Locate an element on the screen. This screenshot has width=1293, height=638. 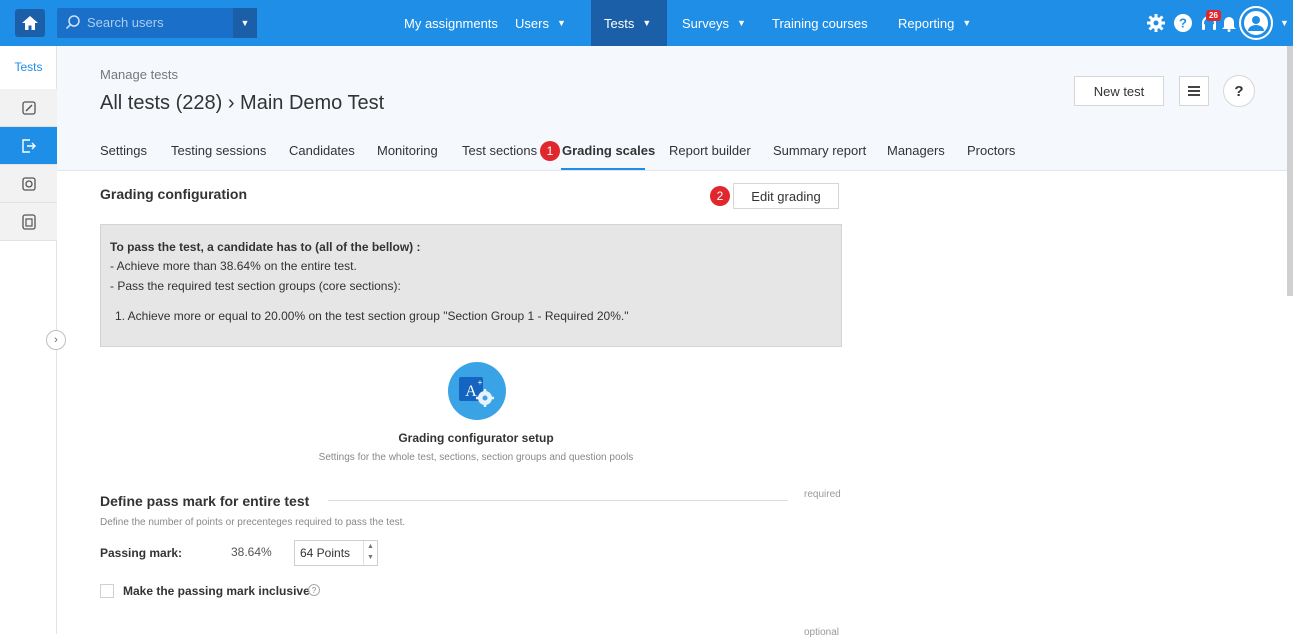
tab-testing-sessions: Testing sessions is located at coordinates (218, 150).